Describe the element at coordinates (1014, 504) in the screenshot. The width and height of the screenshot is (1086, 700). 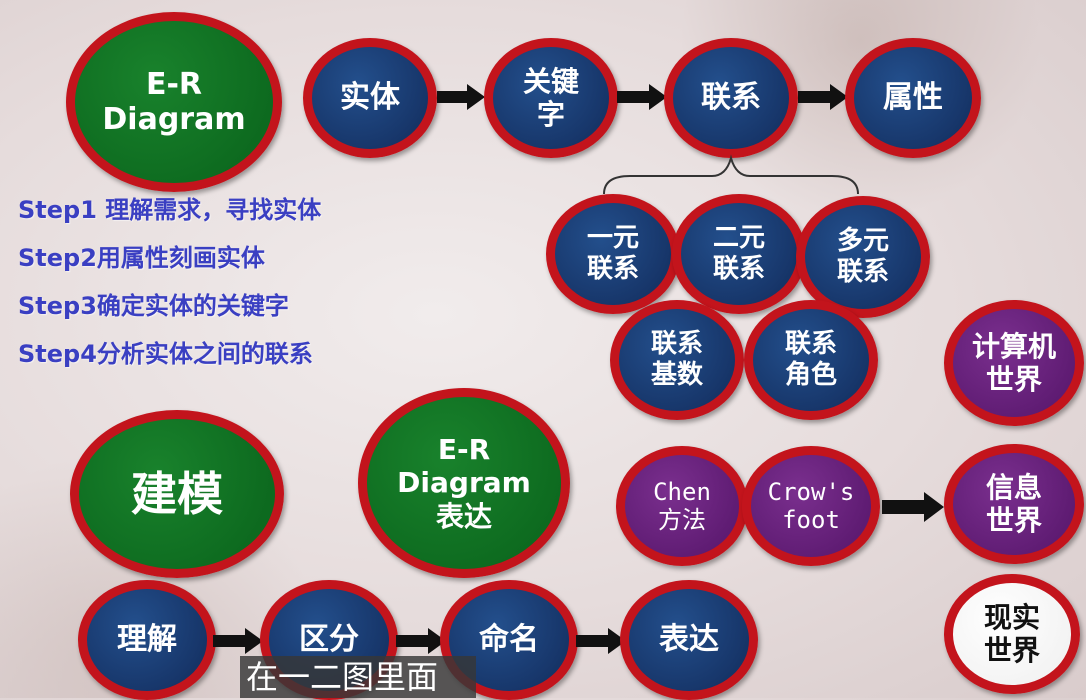
I see `node-information-world: 信息 世界` at that location.